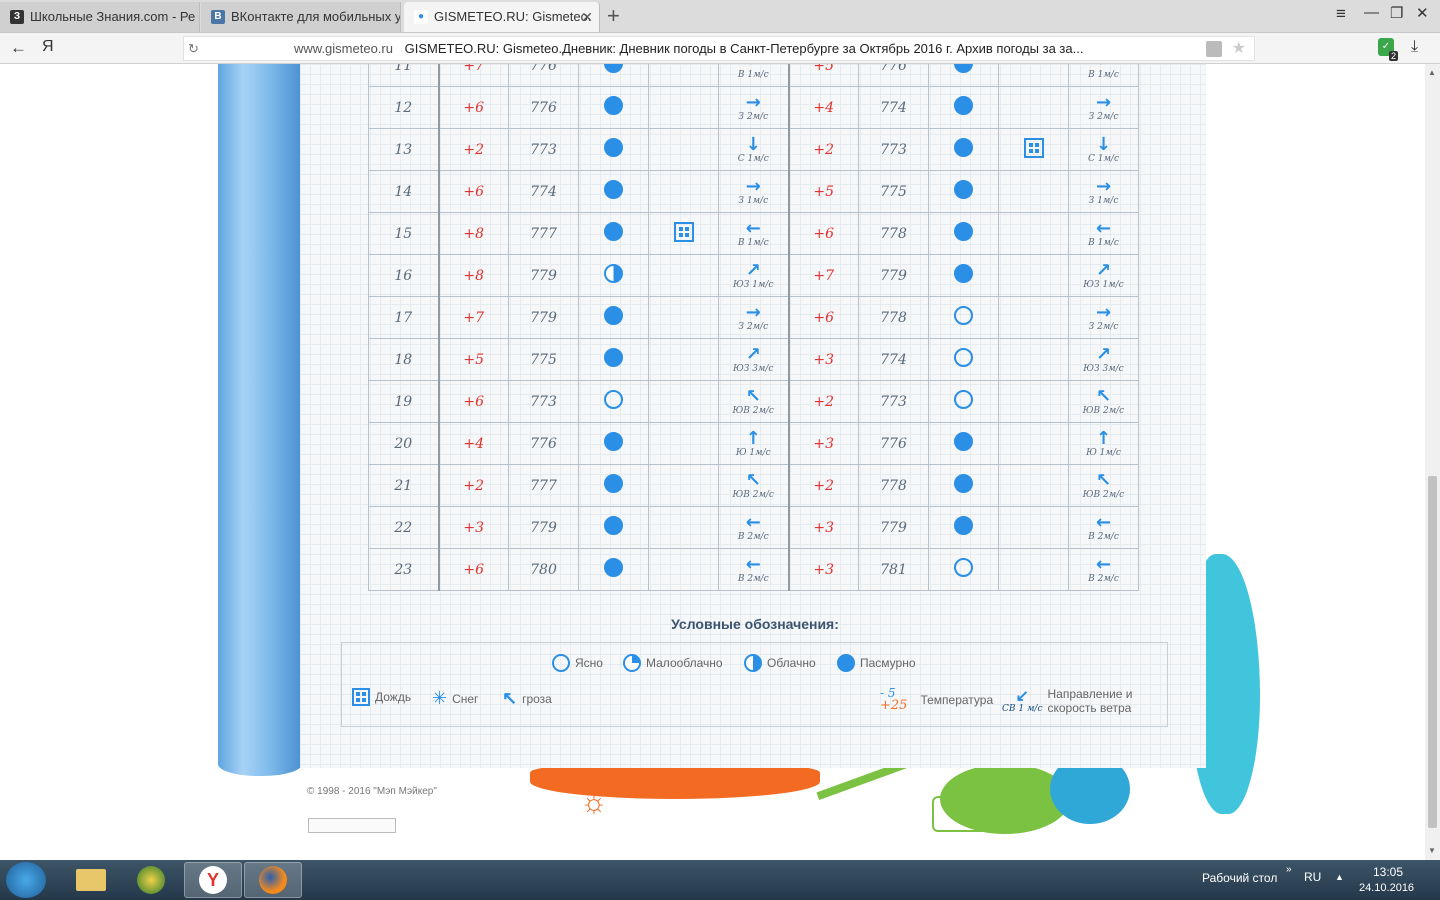  What do you see at coordinates (1341, 14) in the screenshot?
I see `menu-icon: ≡` at bounding box center [1341, 14].